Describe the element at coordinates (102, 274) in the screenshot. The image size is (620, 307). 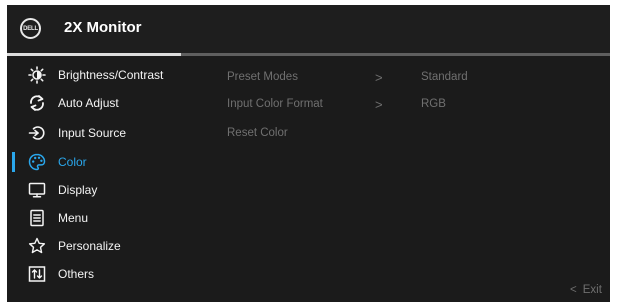
I see `menu-item-others: Others` at that location.